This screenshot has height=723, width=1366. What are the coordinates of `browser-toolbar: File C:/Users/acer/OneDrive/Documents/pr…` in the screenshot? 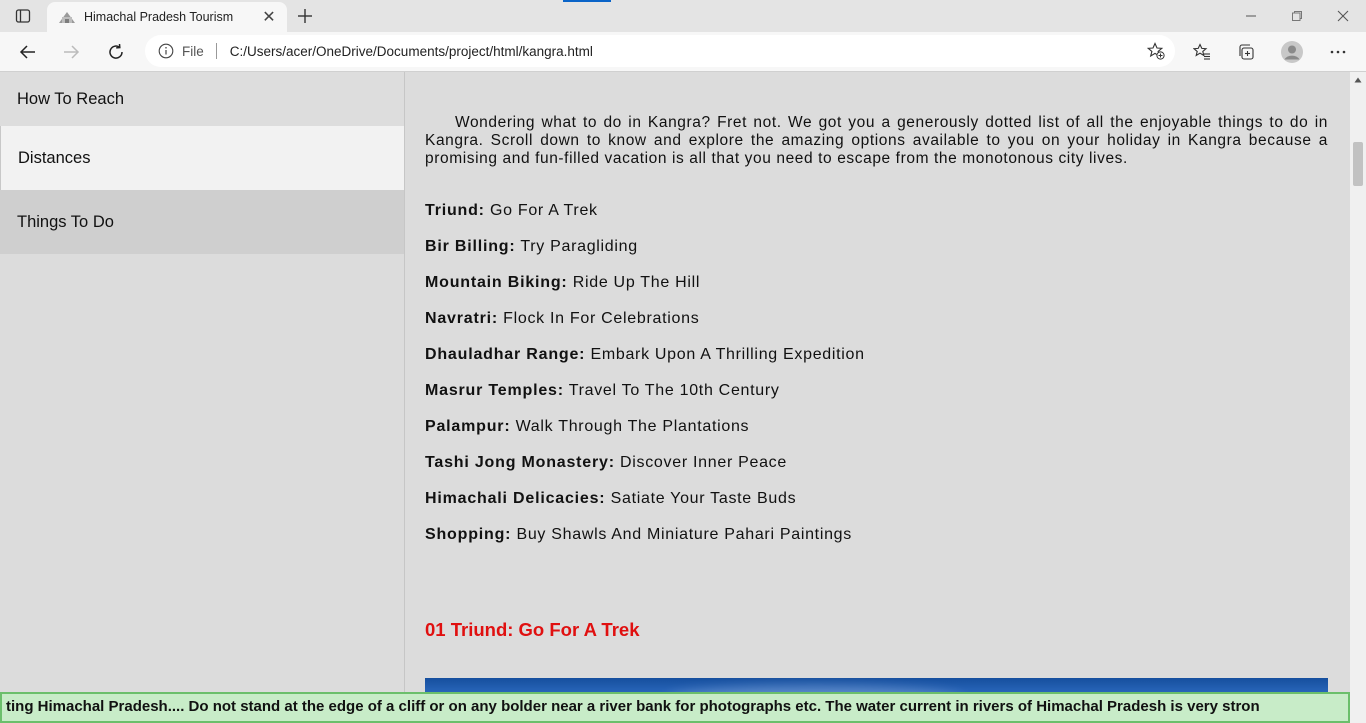 It's located at (683, 52).